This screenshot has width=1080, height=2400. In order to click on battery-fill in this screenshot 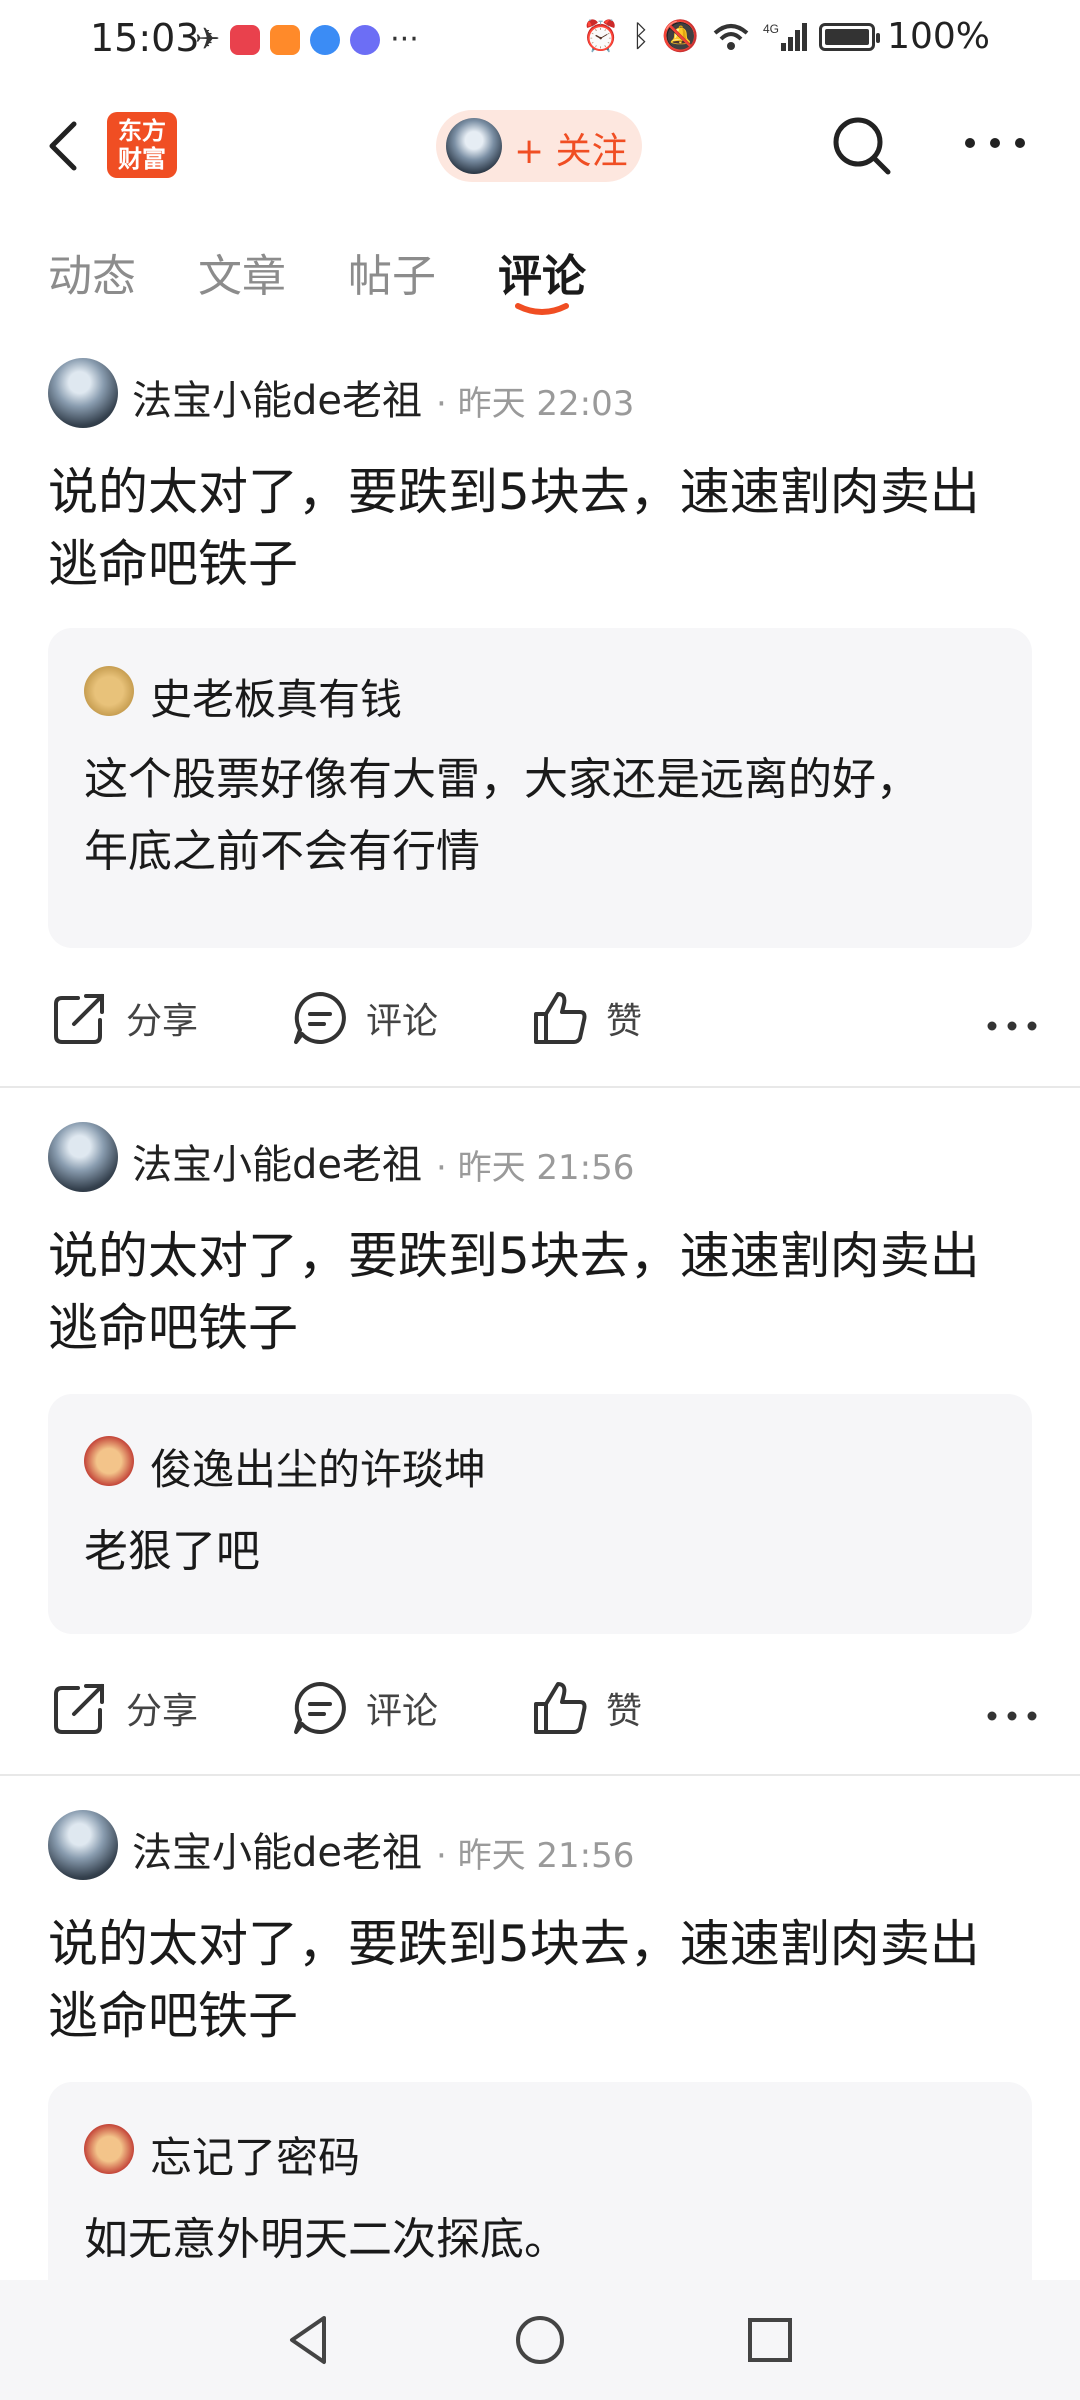, I will do `click(847, 36)`.